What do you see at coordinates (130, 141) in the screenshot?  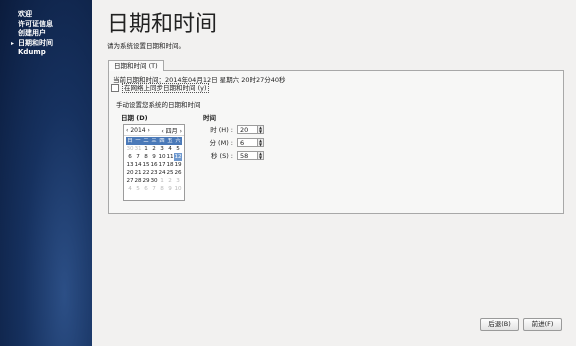 I see `calendar-day-name: 日` at bounding box center [130, 141].